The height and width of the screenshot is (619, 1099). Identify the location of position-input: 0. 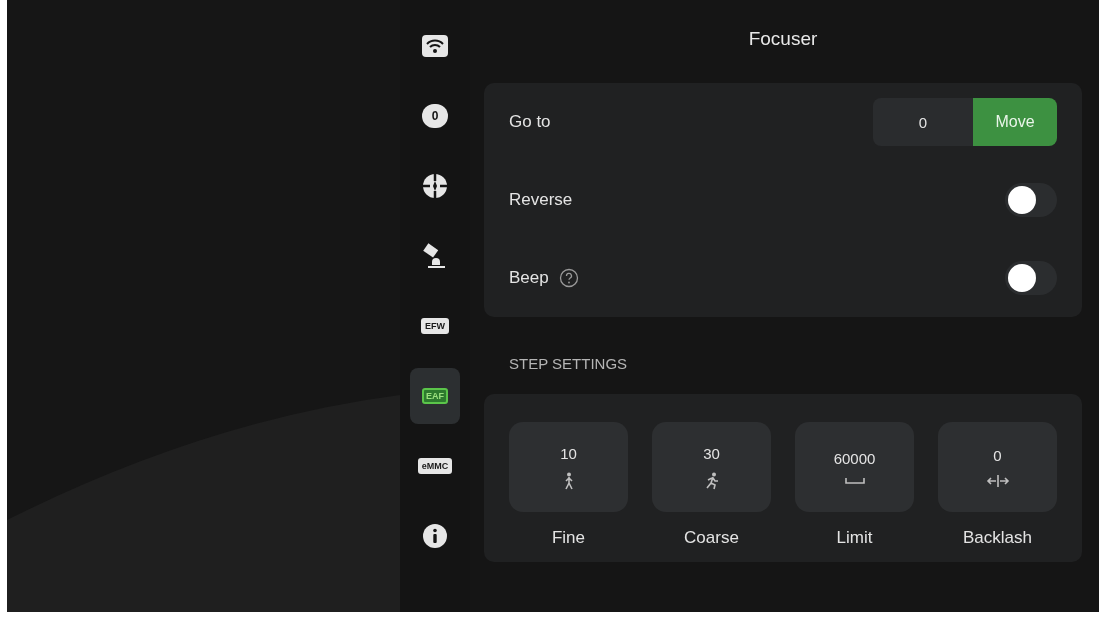
(923, 122).